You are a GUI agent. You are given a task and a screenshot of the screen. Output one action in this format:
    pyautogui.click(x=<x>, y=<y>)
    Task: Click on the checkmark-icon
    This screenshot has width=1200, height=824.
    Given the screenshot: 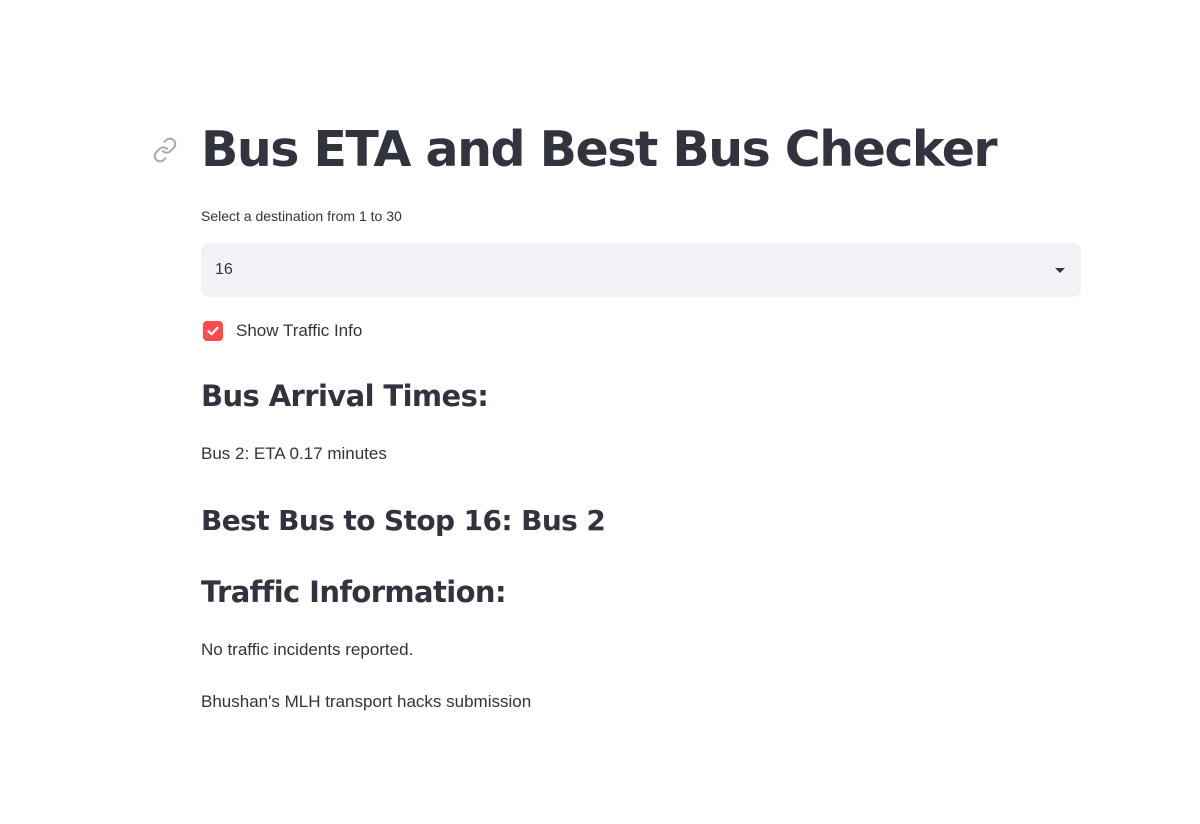 What is the action you would take?
    pyautogui.click(x=213, y=331)
    